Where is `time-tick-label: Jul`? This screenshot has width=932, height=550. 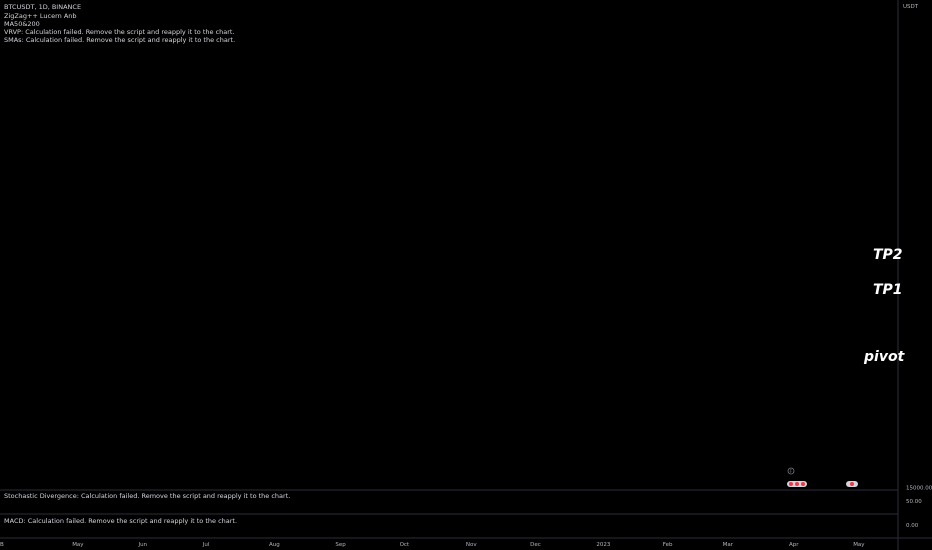 time-tick-label: Jul is located at coordinates (206, 545).